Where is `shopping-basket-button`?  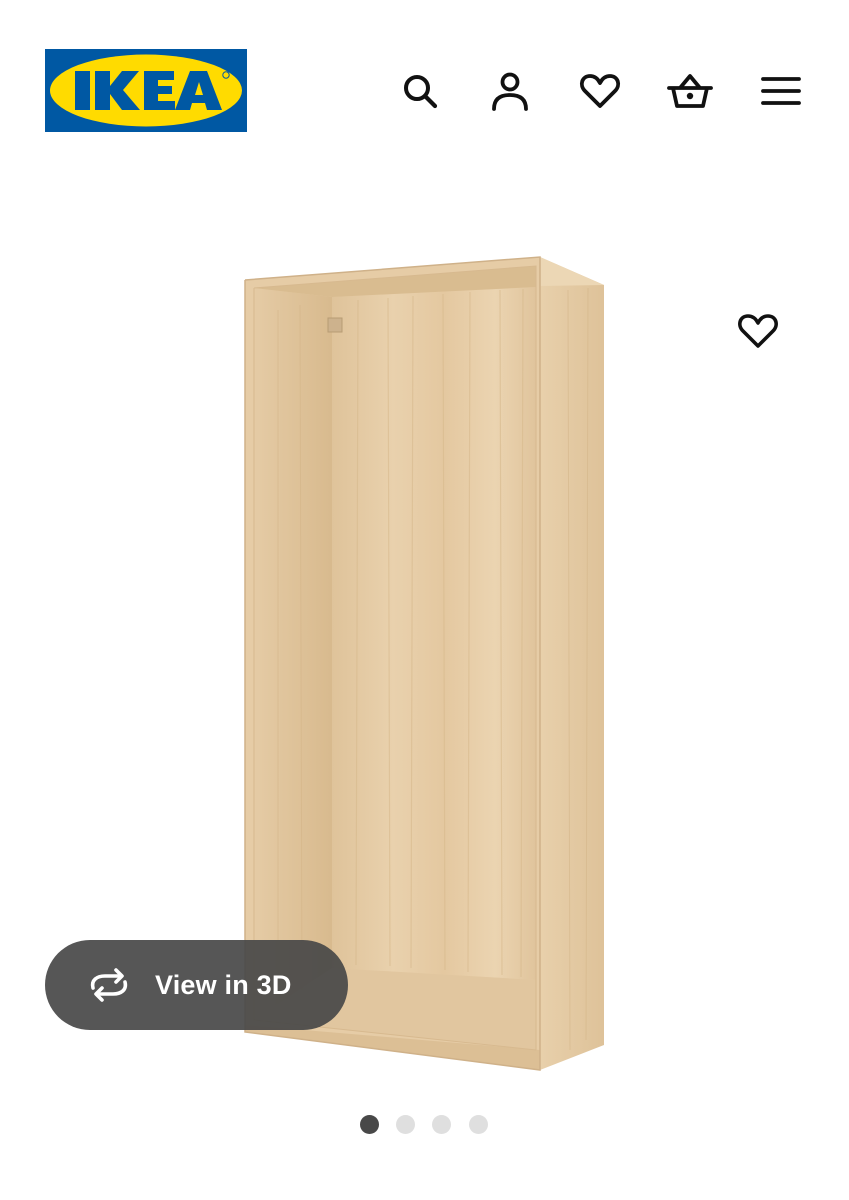
shopping-basket-button is located at coordinates (690, 91).